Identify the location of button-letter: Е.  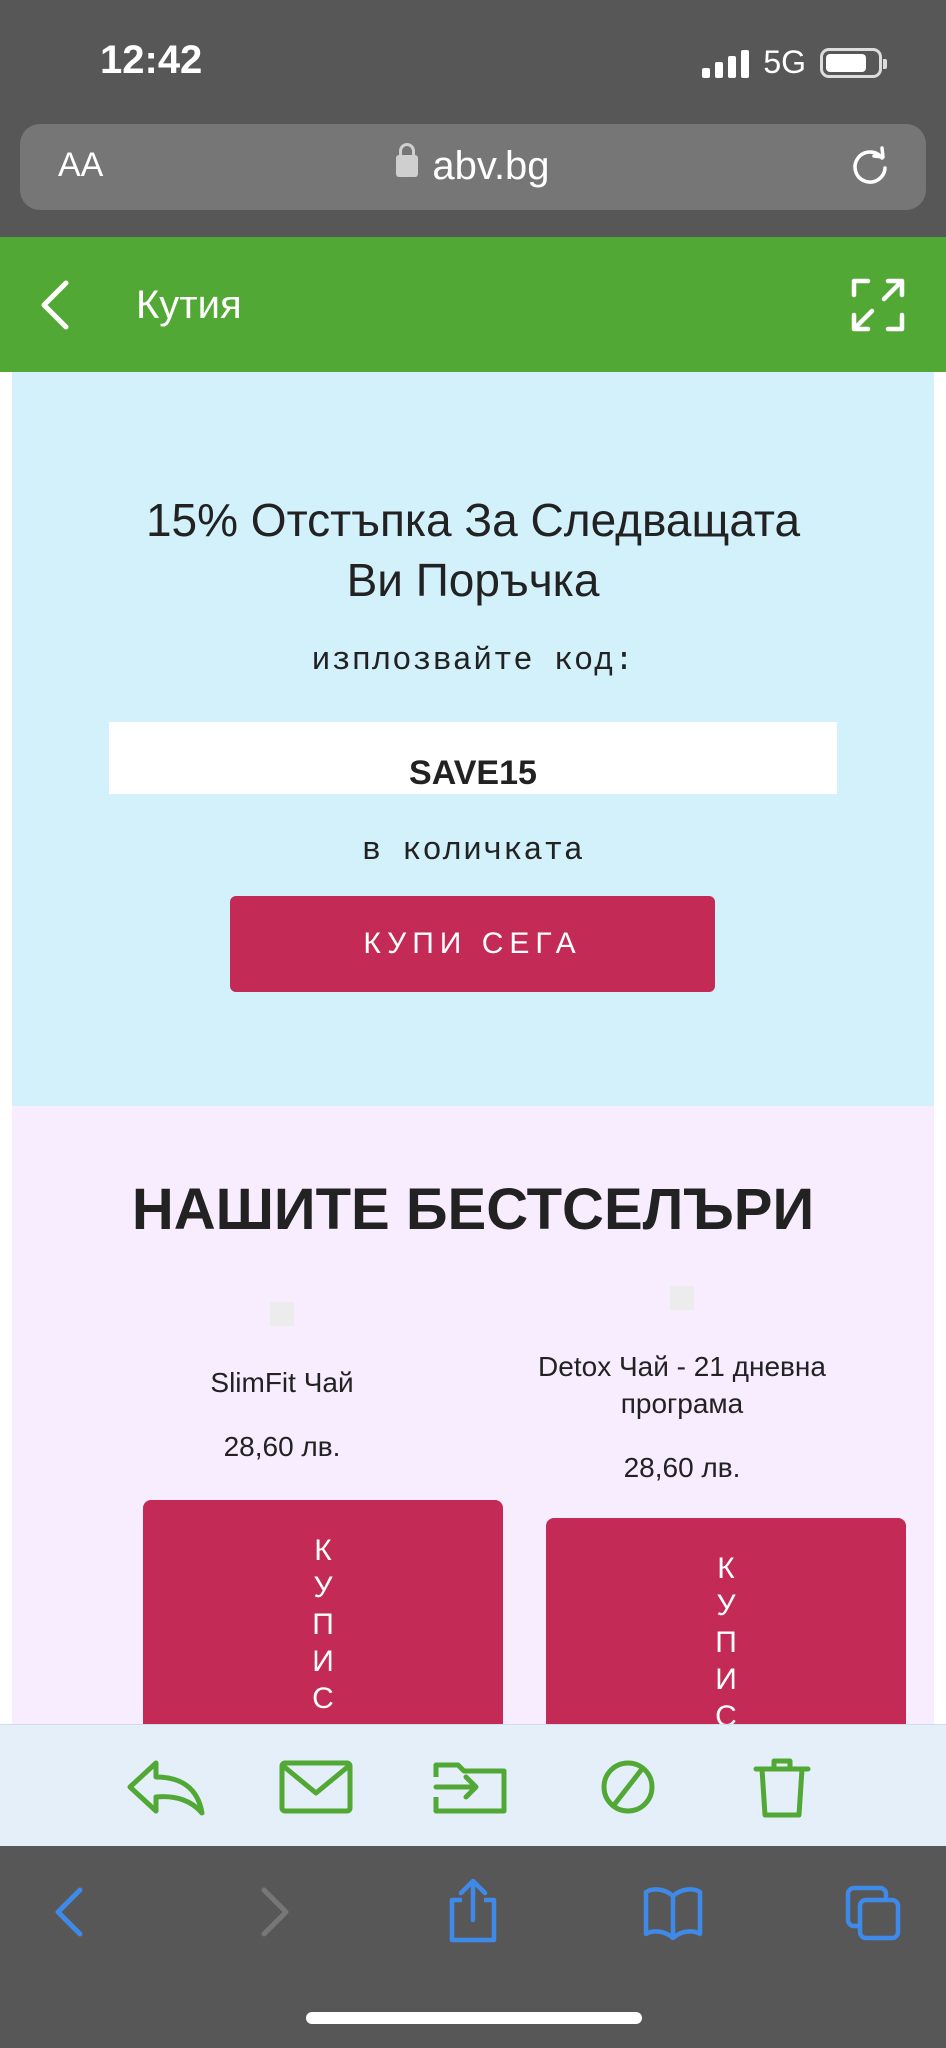
(323, 1720).